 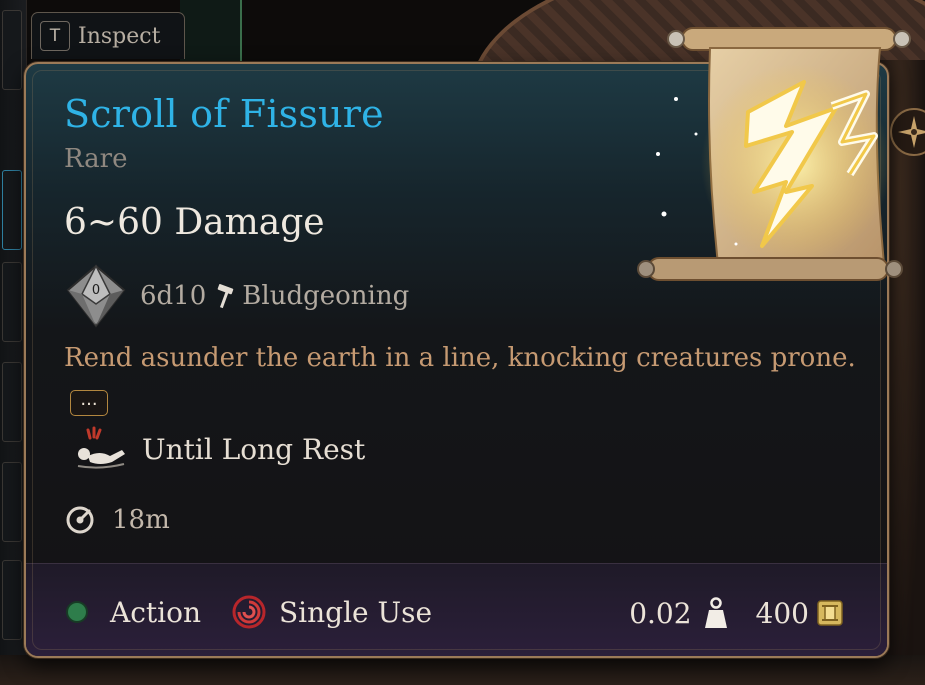 I want to click on item-weight: 0.02, so click(x=660, y=613).